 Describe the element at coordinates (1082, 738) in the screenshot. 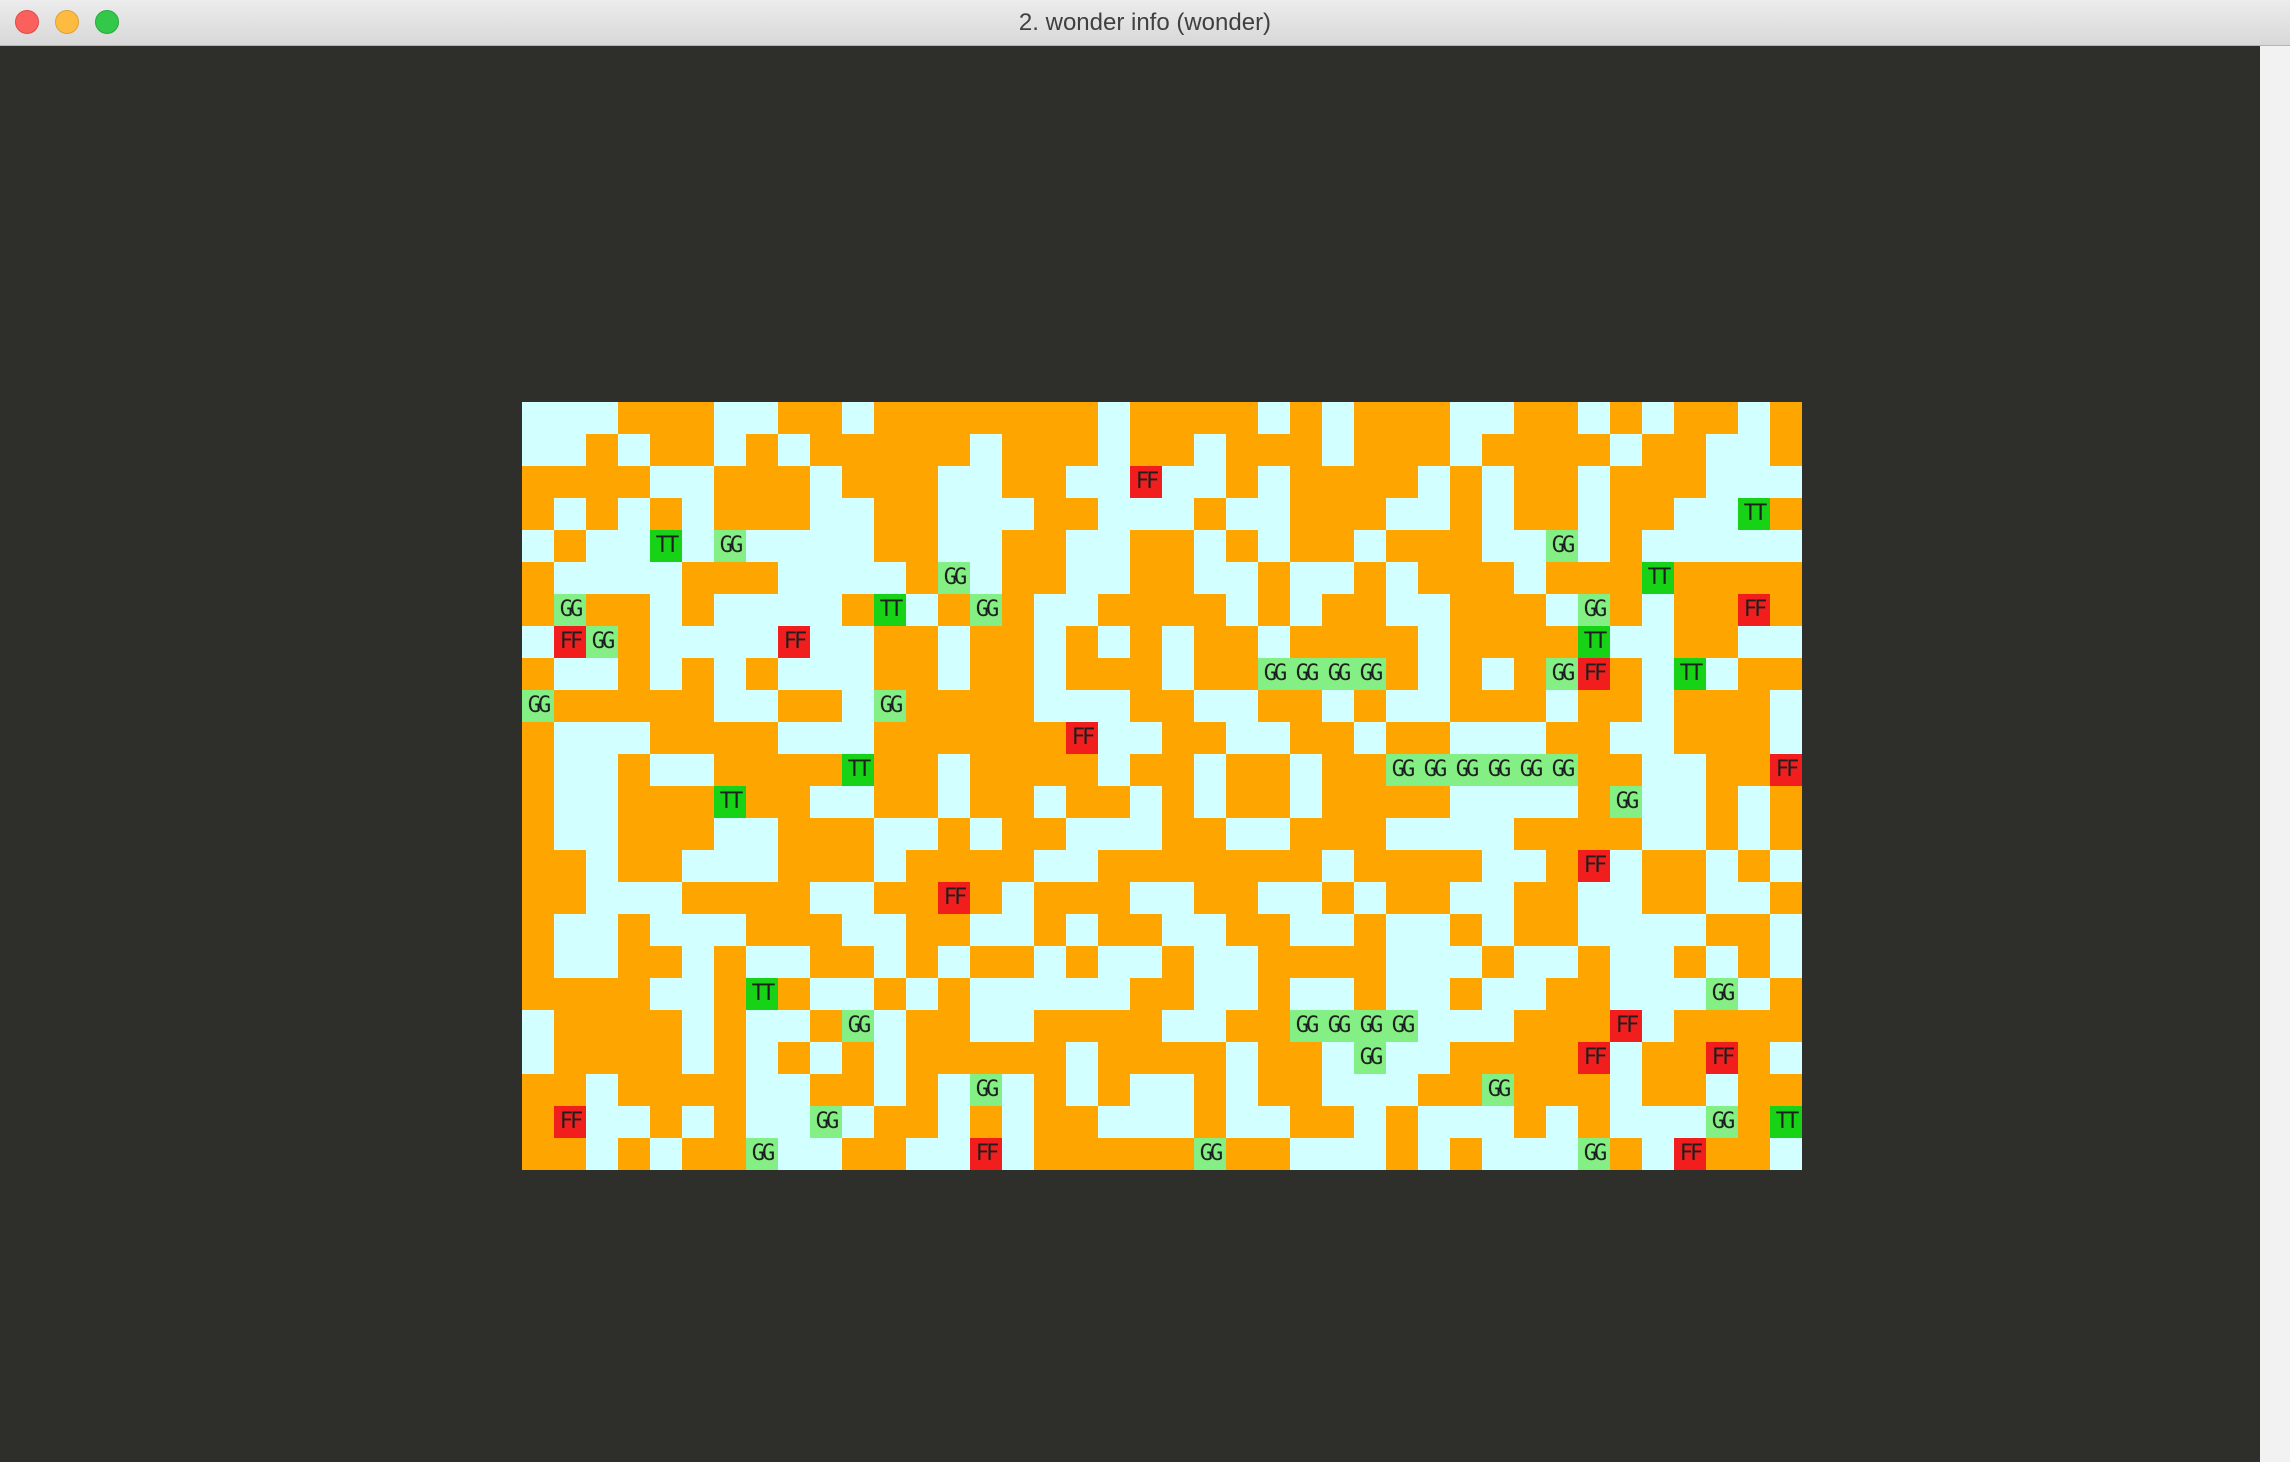

I see `fire-tile: FF` at that location.